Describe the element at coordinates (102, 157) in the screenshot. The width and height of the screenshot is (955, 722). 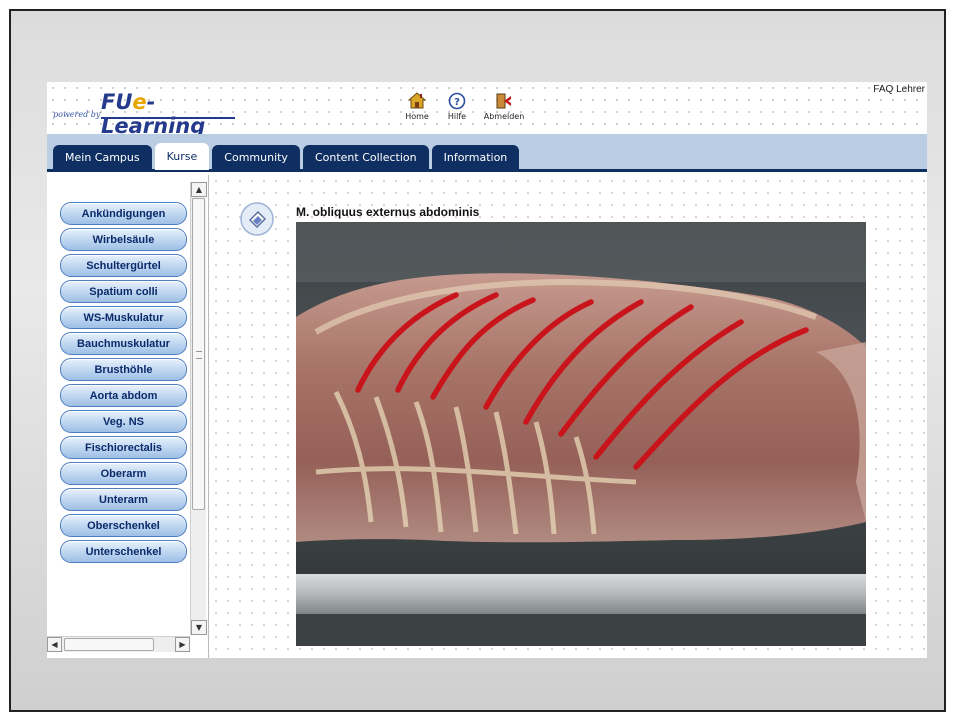
I see `tab-mein-campus: Mein Campus` at that location.